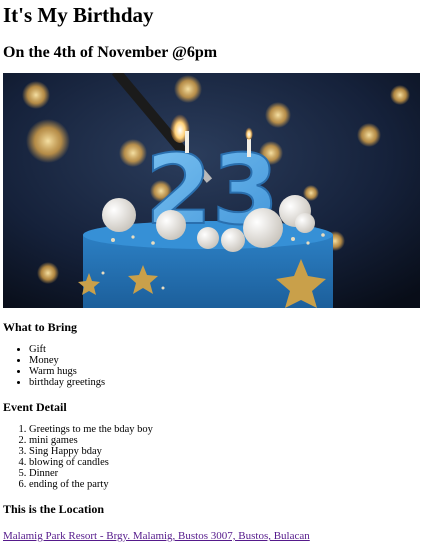  Describe the element at coordinates (227, 429) in the screenshot. I see `list-item: Greetings to me the bday boy` at that location.